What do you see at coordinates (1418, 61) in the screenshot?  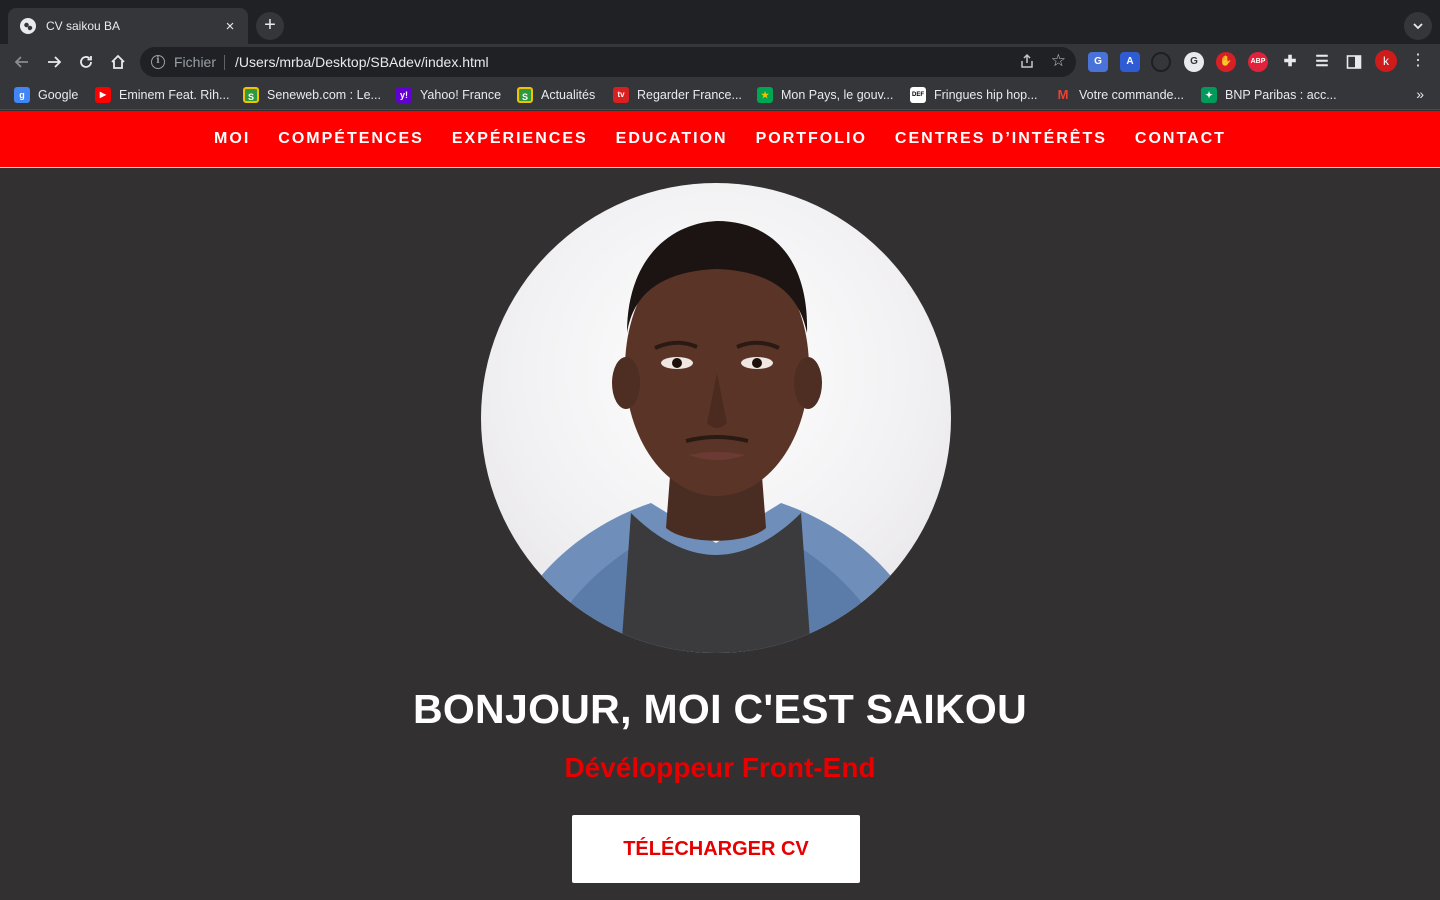 I see `browser-menu-icon: ⋮` at bounding box center [1418, 61].